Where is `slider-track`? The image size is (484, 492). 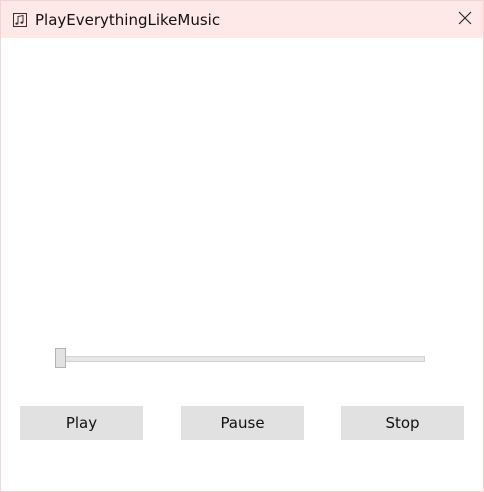
slider-track is located at coordinates (240, 359).